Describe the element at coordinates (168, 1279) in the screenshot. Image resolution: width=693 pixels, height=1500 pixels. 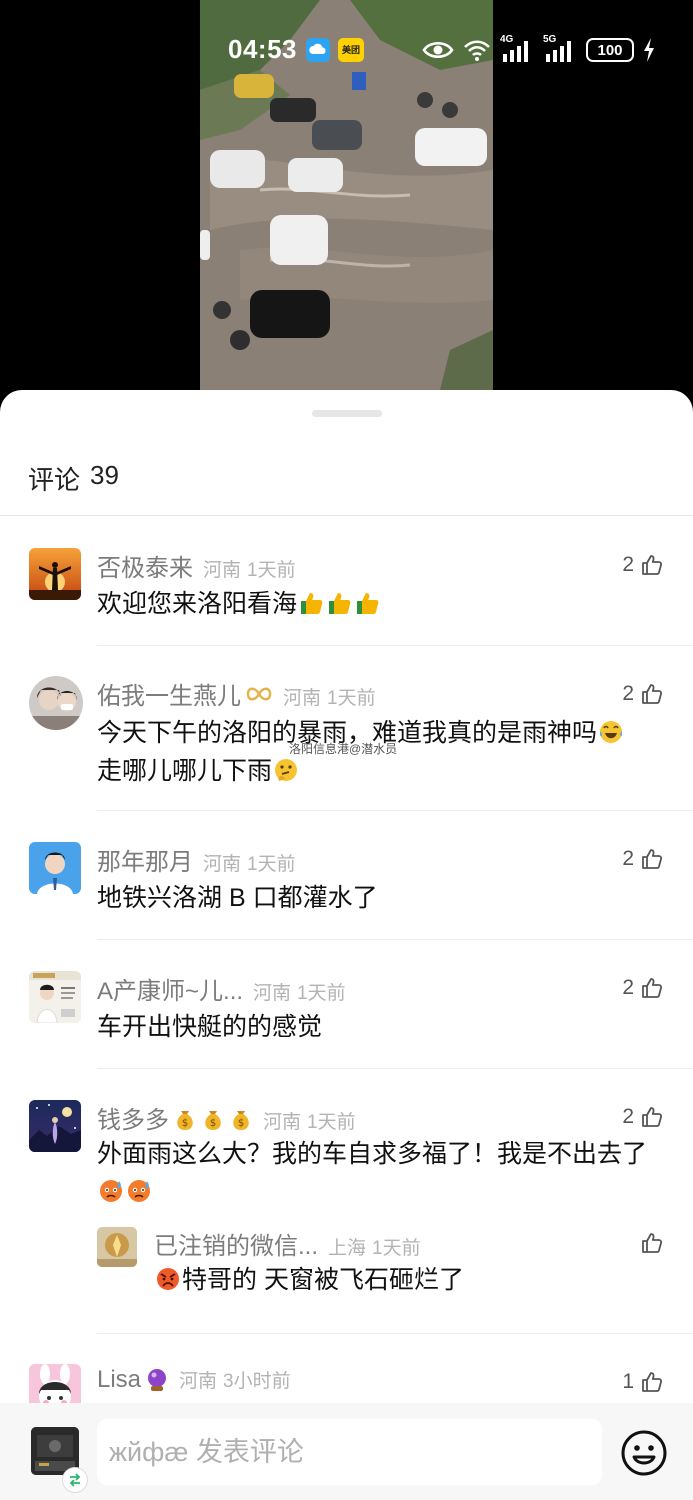
I see `angry-face-icon` at that location.